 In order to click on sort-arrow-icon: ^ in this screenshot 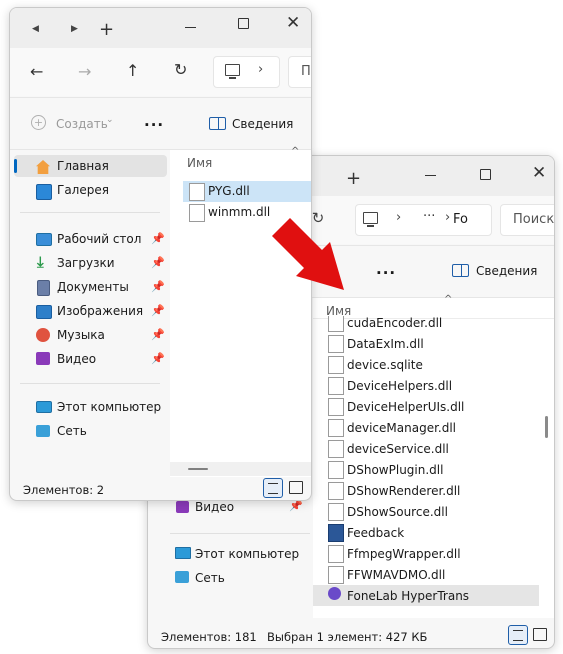, I will do `click(295, 151)`.